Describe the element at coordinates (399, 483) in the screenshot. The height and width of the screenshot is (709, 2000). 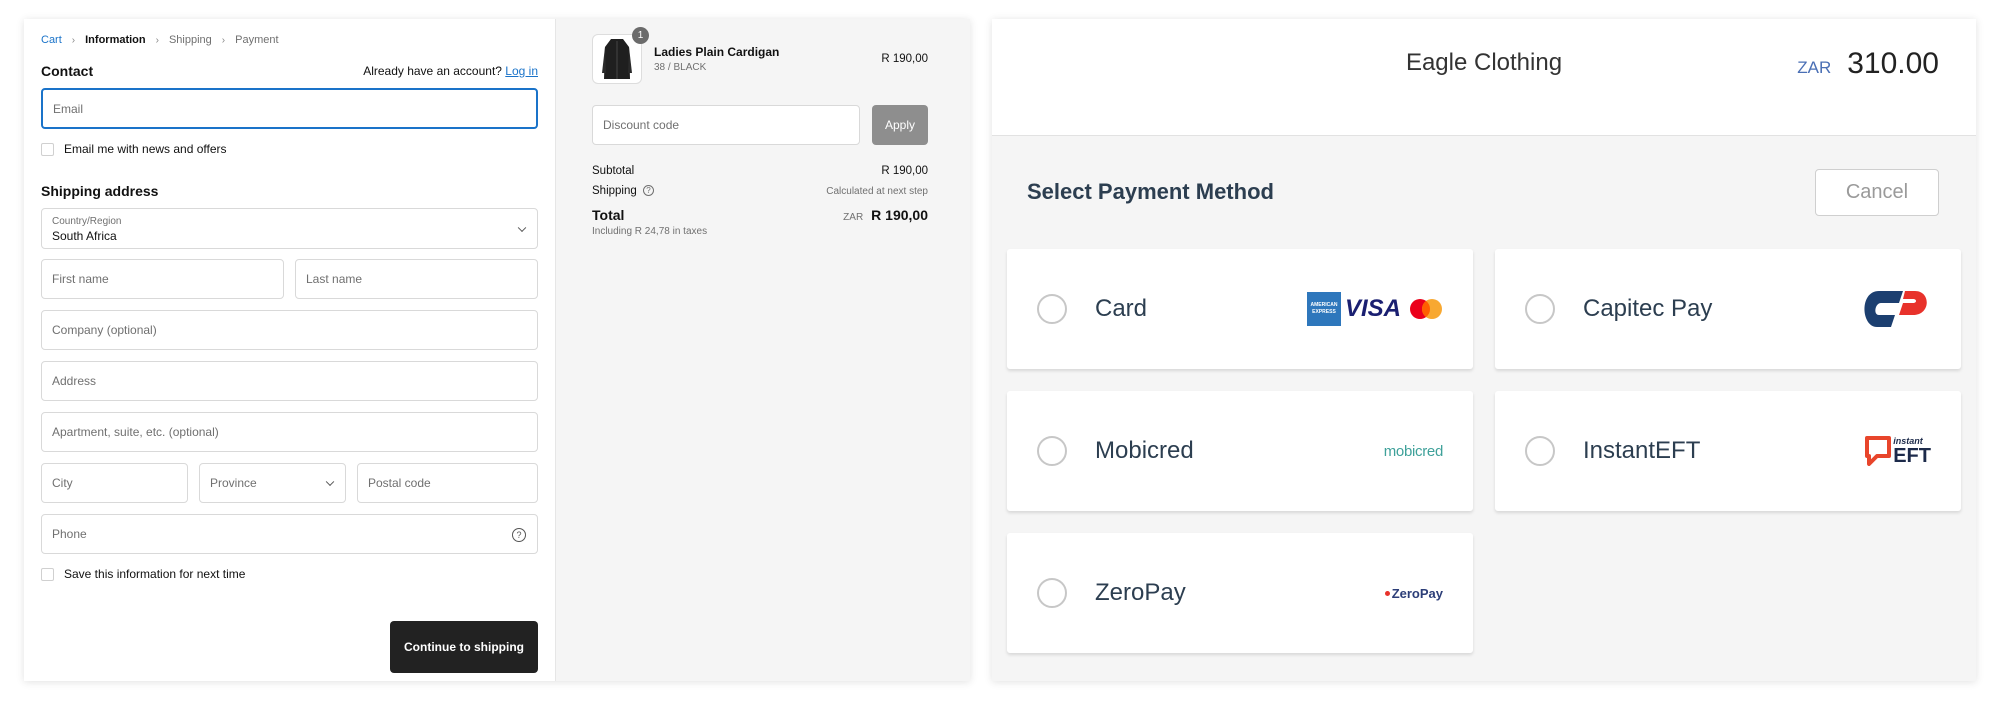
I see `postal-code-placeholder: Postal code` at that location.